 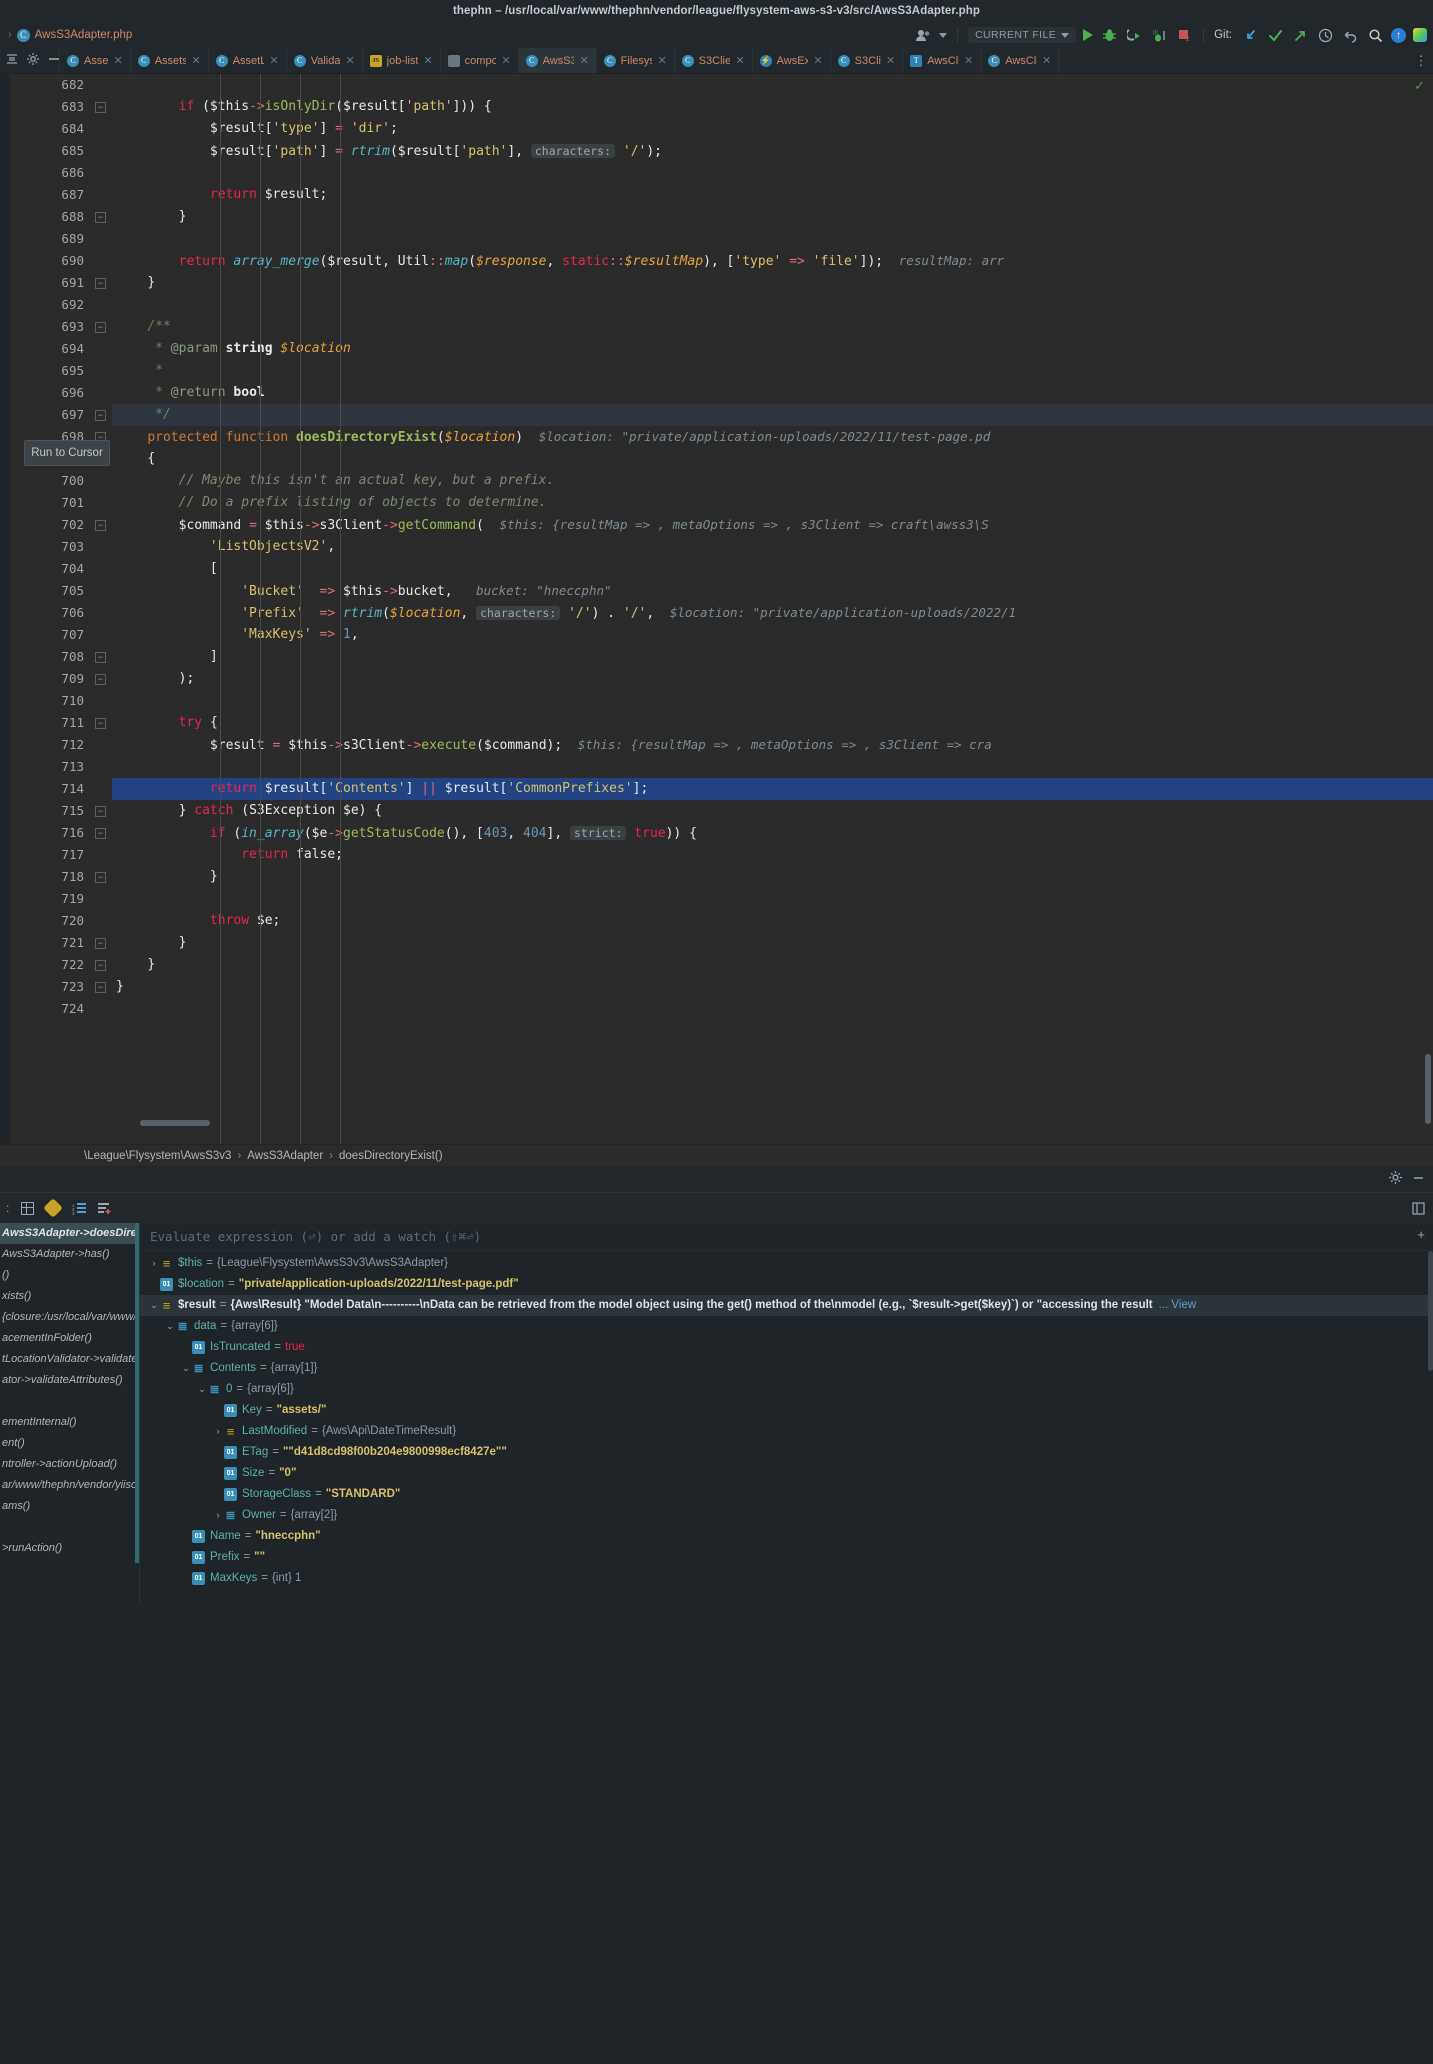 I want to click on editor-tab-7: C Filesys ✕, so click(x=636, y=60).